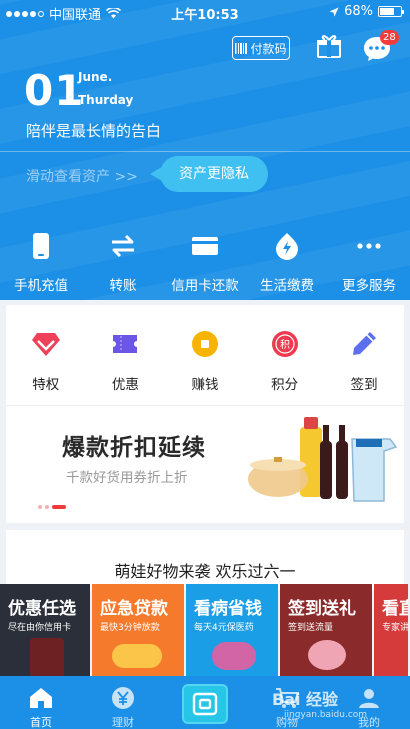 The height and width of the screenshot is (729, 410). I want to click on tab-label: 首页, so click(41, 722).